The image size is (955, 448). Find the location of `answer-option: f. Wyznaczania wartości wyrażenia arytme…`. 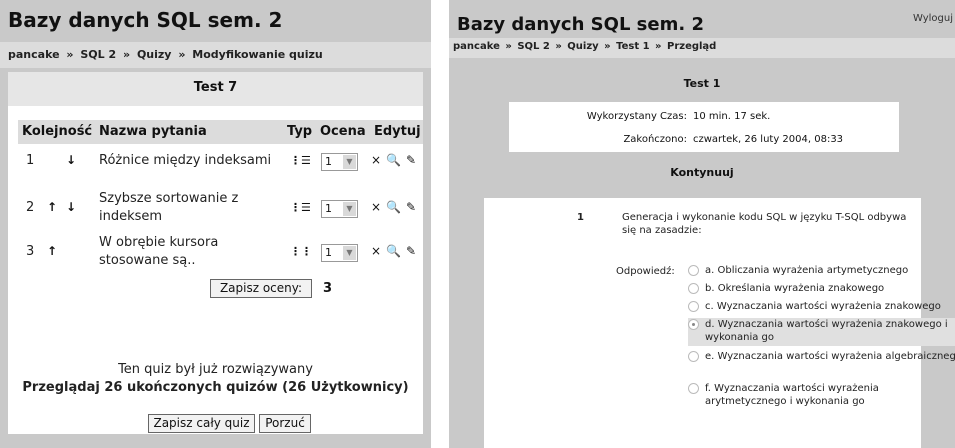

answer-option: f. Wyznaczania wartości wyrażenia arytme… is located at coordinates (821, 396).